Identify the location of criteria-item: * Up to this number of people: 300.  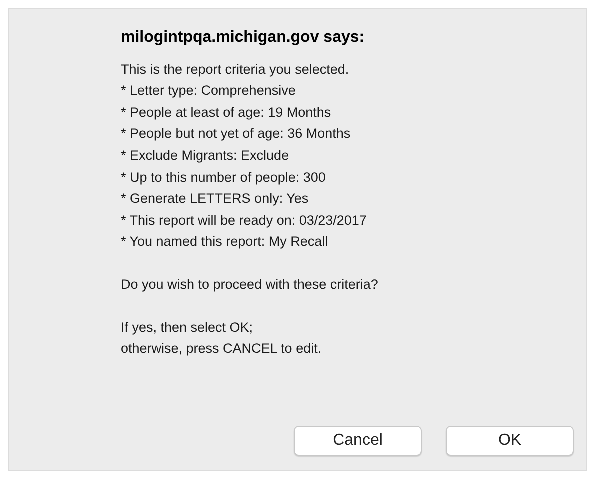
(224, 177).